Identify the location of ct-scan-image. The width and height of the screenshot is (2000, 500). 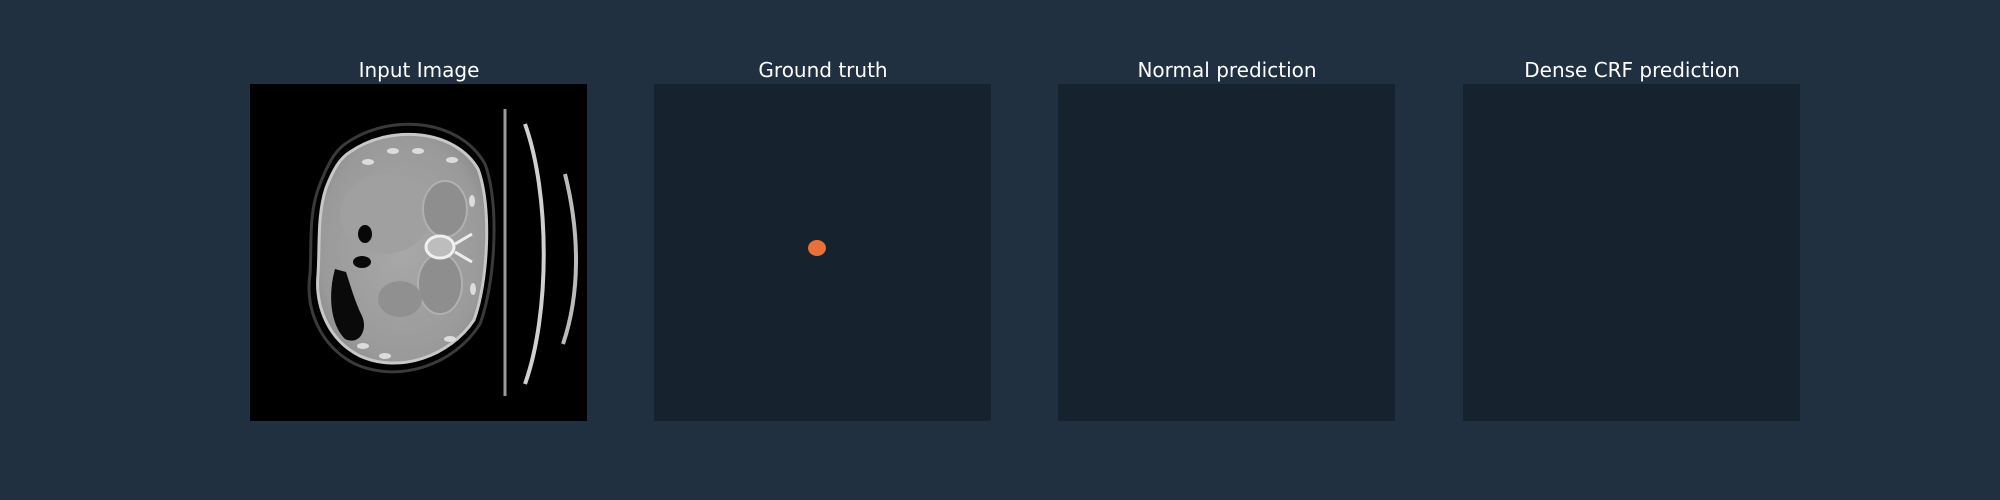
(418, 252).